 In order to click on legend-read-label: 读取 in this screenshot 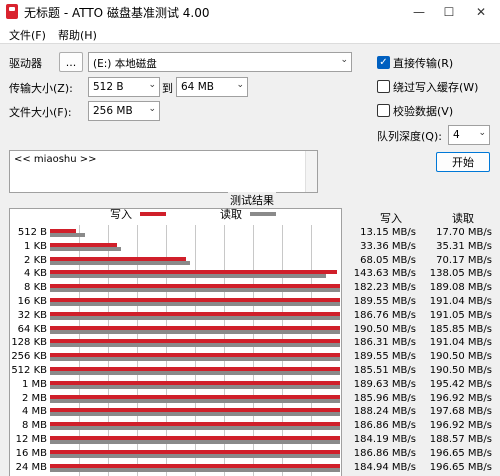, I will do `click(231, 214)`.